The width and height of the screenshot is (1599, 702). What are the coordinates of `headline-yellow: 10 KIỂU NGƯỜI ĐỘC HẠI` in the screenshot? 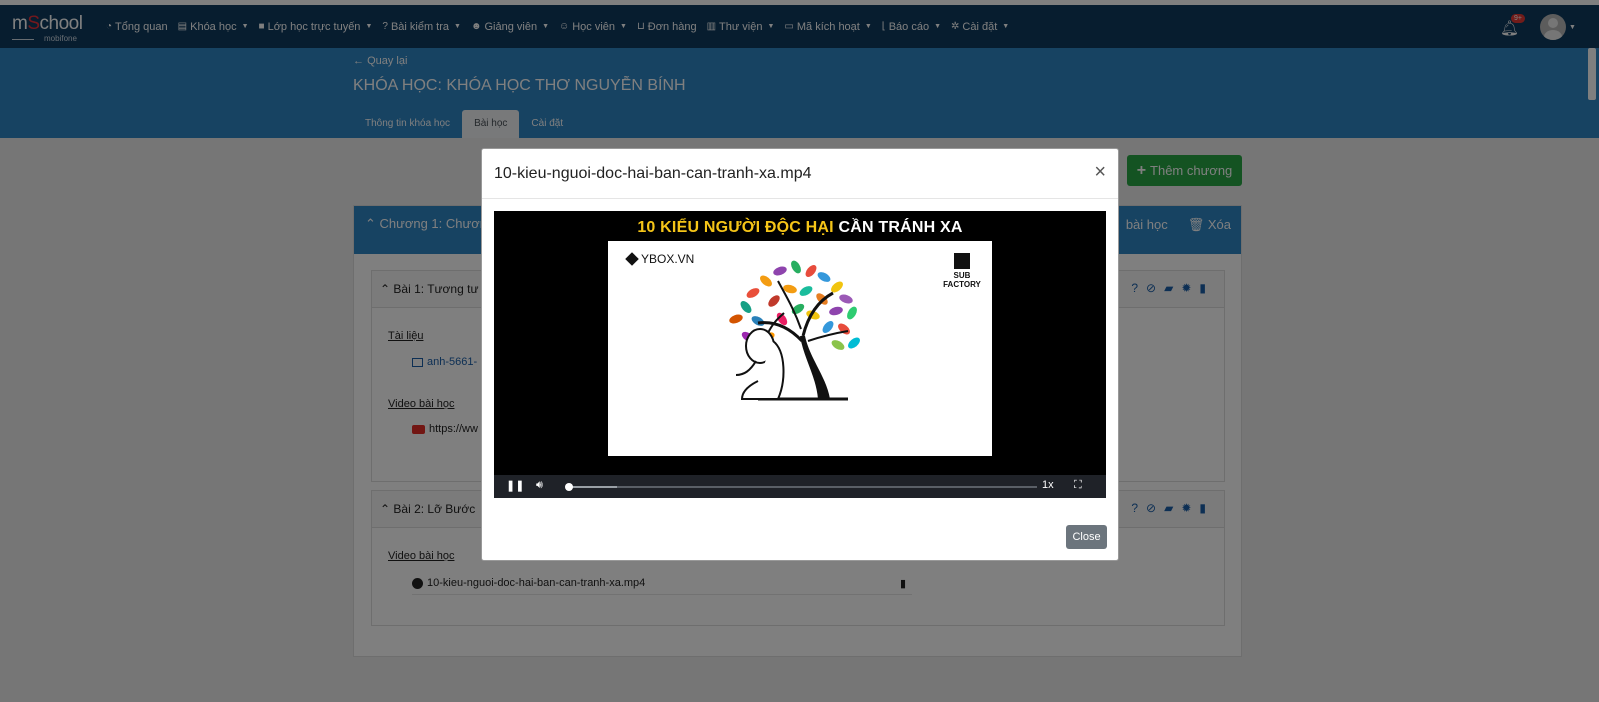 It's located at (735, 227).